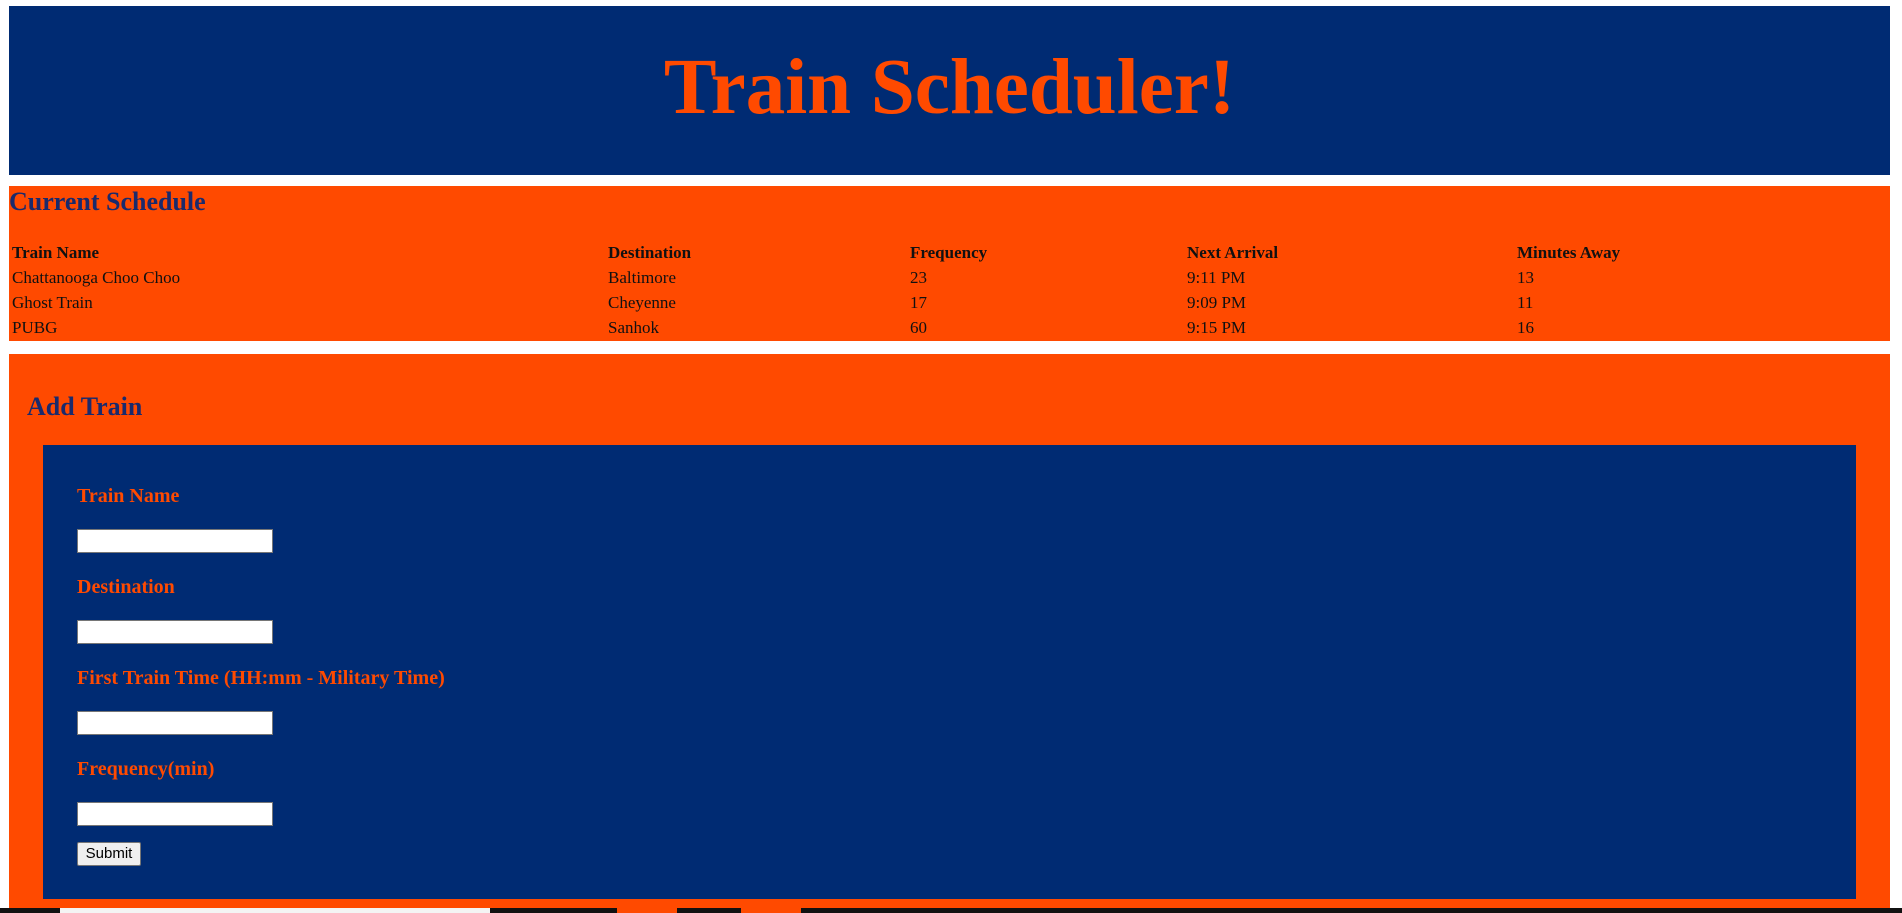 This screenshot has width=1902, height=913. What do you see at coordinates (949, 327) in the screenshot?
I see `table-row: PUBG Sanhok 60 9:15 PM 16` at bounding box center [949, 327].